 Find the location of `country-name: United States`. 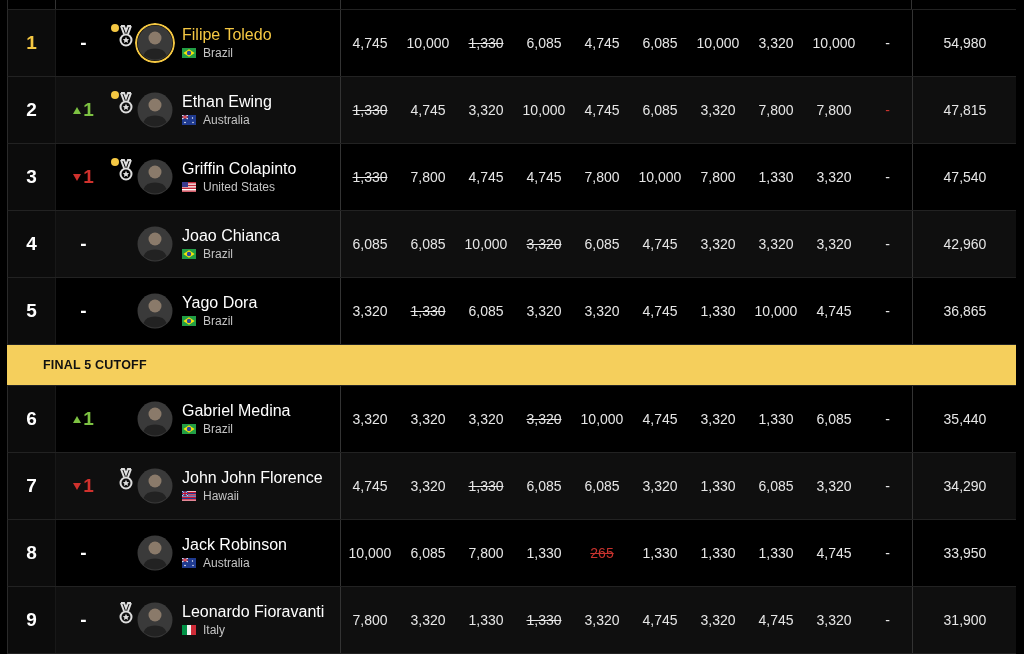

country-name: United States is located at coordinates (239, 187).